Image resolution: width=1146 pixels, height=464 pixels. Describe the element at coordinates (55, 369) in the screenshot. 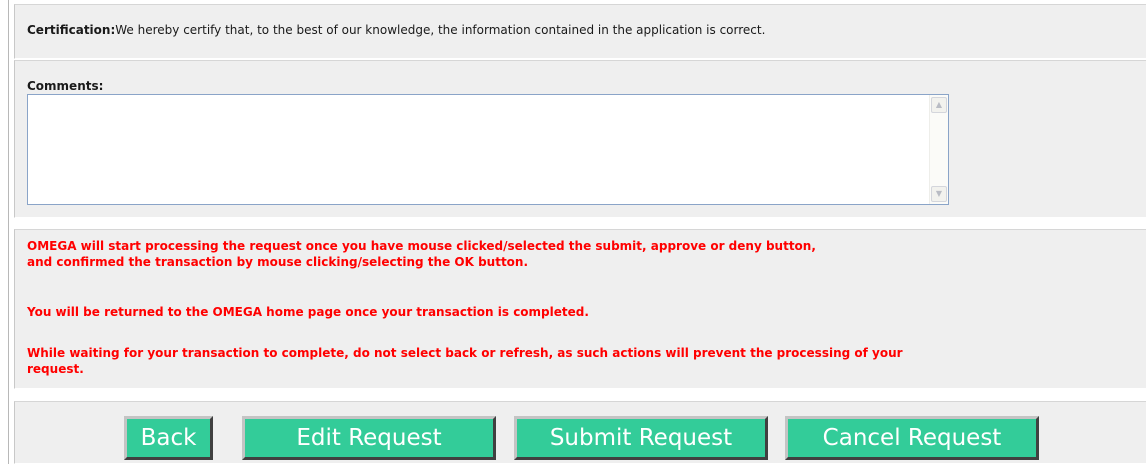

I see `notice-line-5: request.` at that location.